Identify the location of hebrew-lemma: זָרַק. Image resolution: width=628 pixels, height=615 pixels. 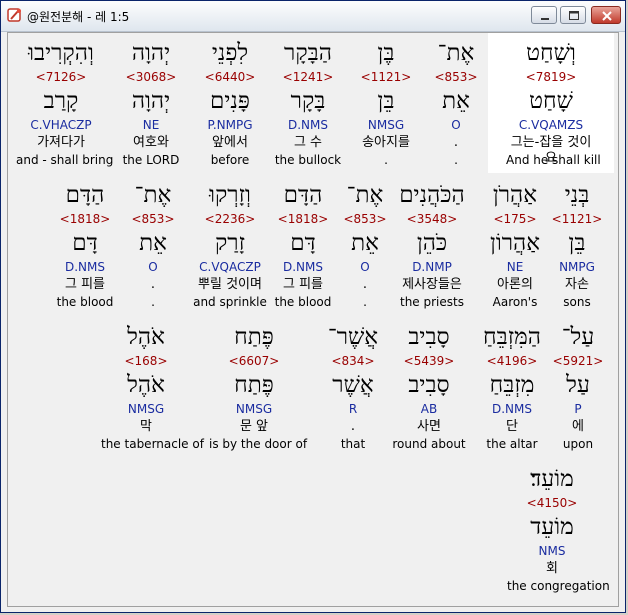
(230, 243).